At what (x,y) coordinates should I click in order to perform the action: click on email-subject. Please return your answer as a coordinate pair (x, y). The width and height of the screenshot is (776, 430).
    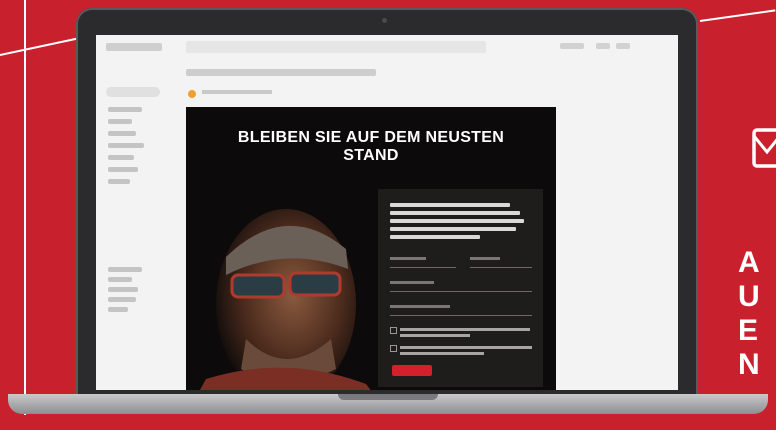
    Looking at the image, I should click on (281, 72).